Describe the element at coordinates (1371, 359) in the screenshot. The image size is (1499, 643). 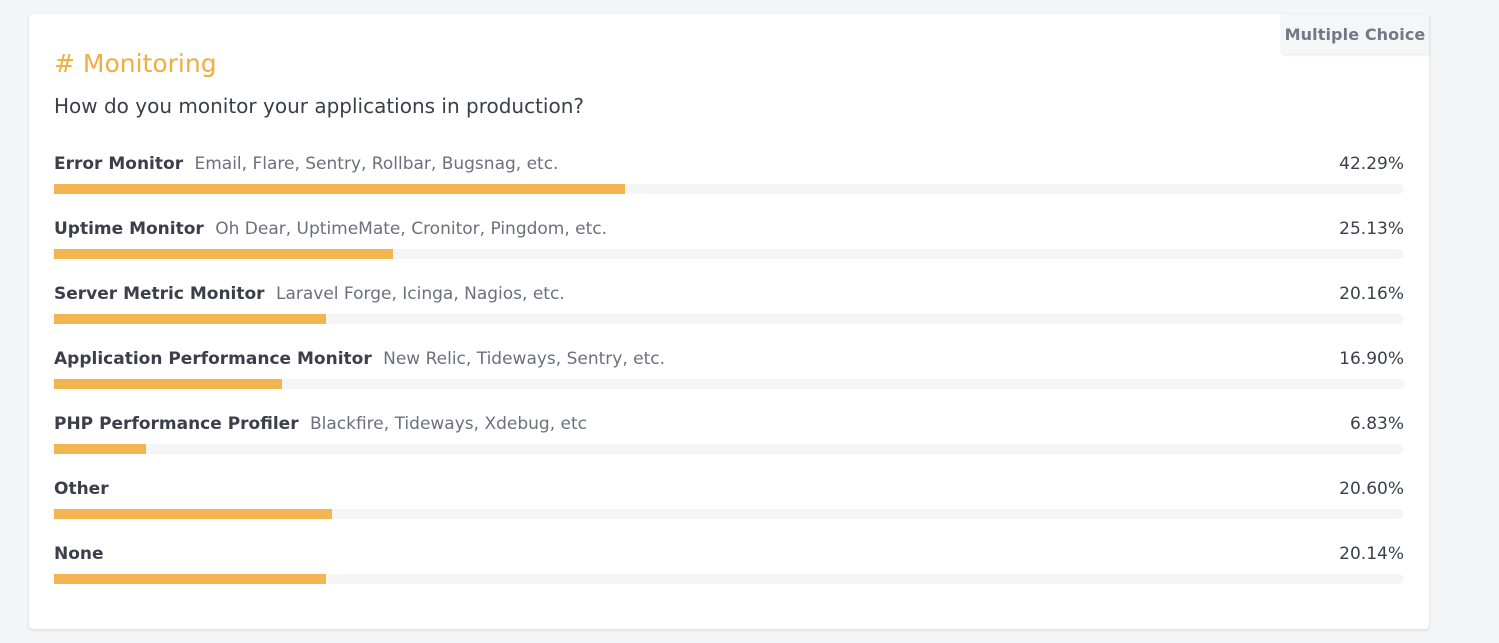
I see `option-percentage: 16.90%` at that location.